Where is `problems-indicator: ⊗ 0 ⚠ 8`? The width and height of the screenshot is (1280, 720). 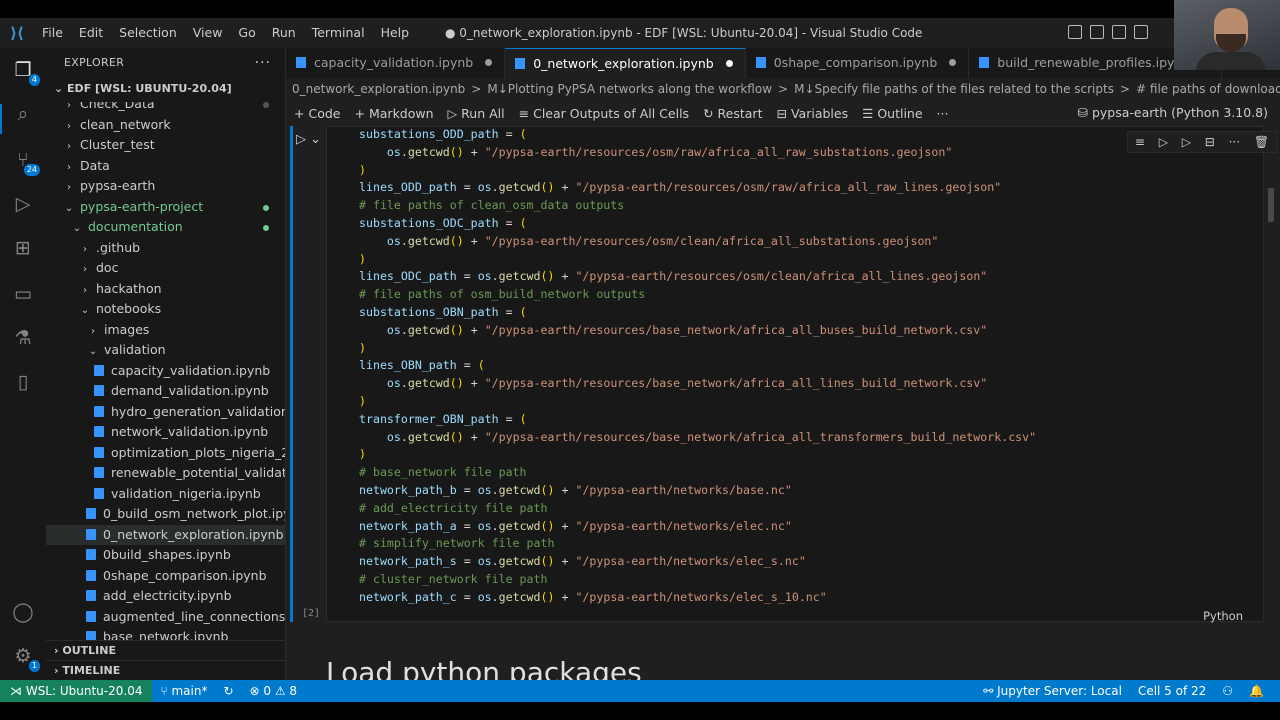
problems-indicator: ⊗ 0 ⚠ 8 is located at coordinates (274, 691).